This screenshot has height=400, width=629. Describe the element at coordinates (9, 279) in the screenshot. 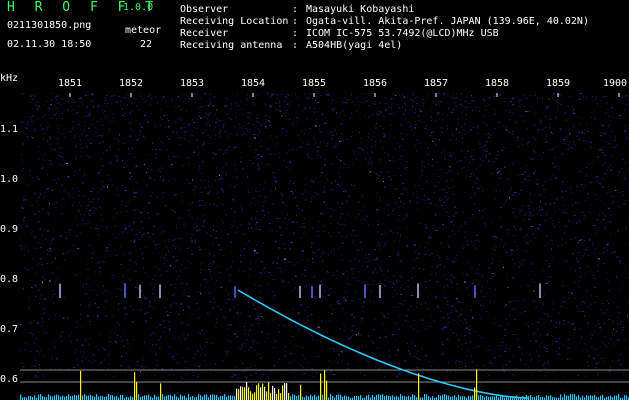

I see `freq-tick: 0.8` at that location.